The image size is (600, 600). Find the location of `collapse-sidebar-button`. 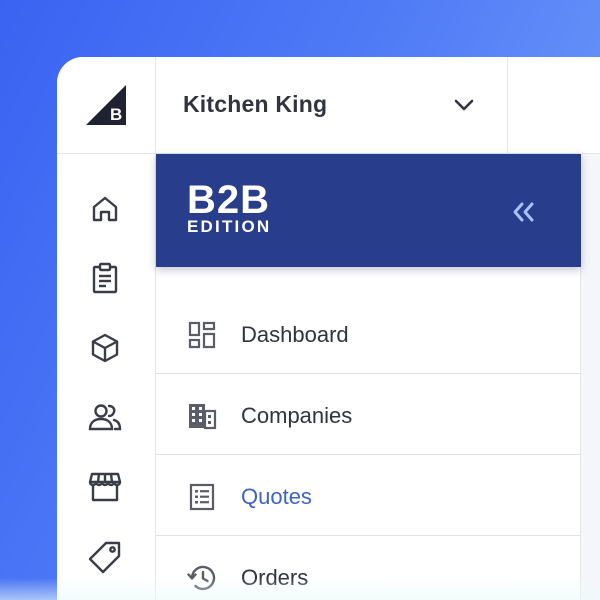

collapse-sidebar-button is located at coordinates (523, 212).